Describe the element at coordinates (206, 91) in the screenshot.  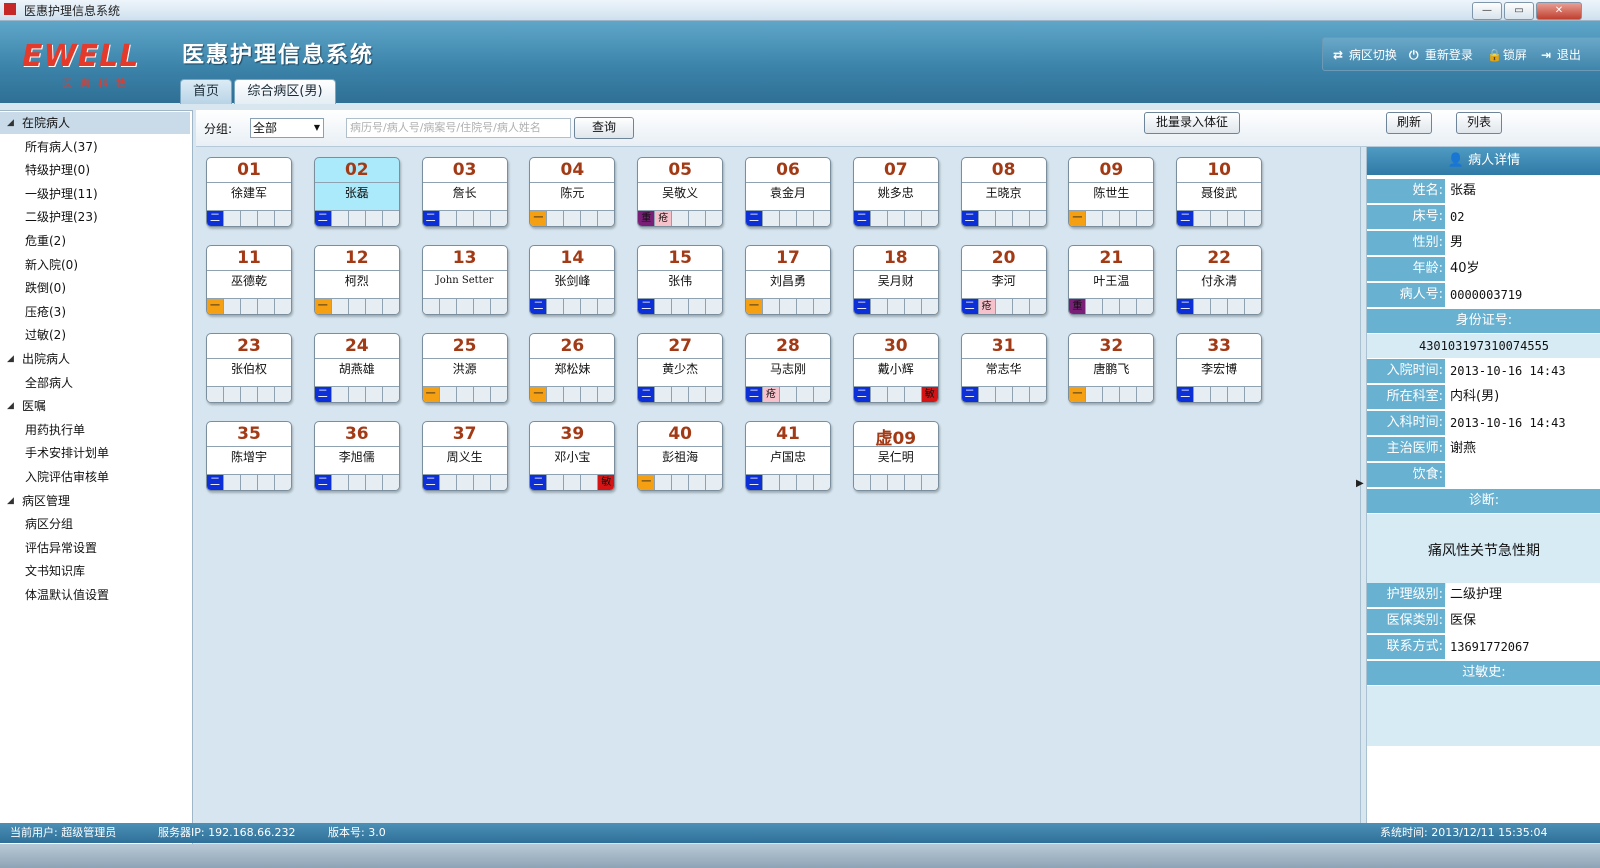
I see `tab-home: 首页` at that location.